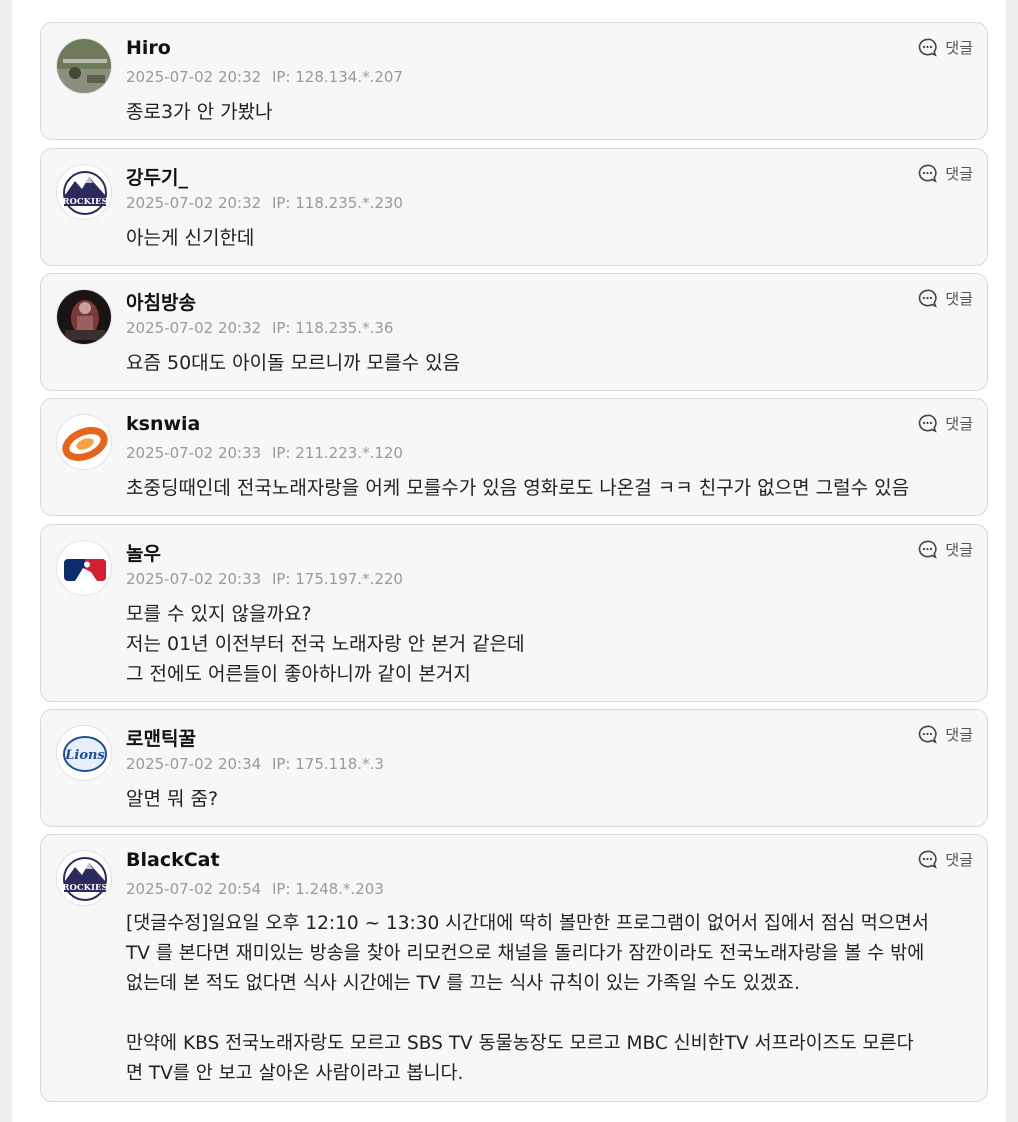  Describe the element at coordinates (293, 363) in the screenshot. I see `comment-text-line: 요즘 50대도 아이돌 모르니까 모를수 있음` at that location.